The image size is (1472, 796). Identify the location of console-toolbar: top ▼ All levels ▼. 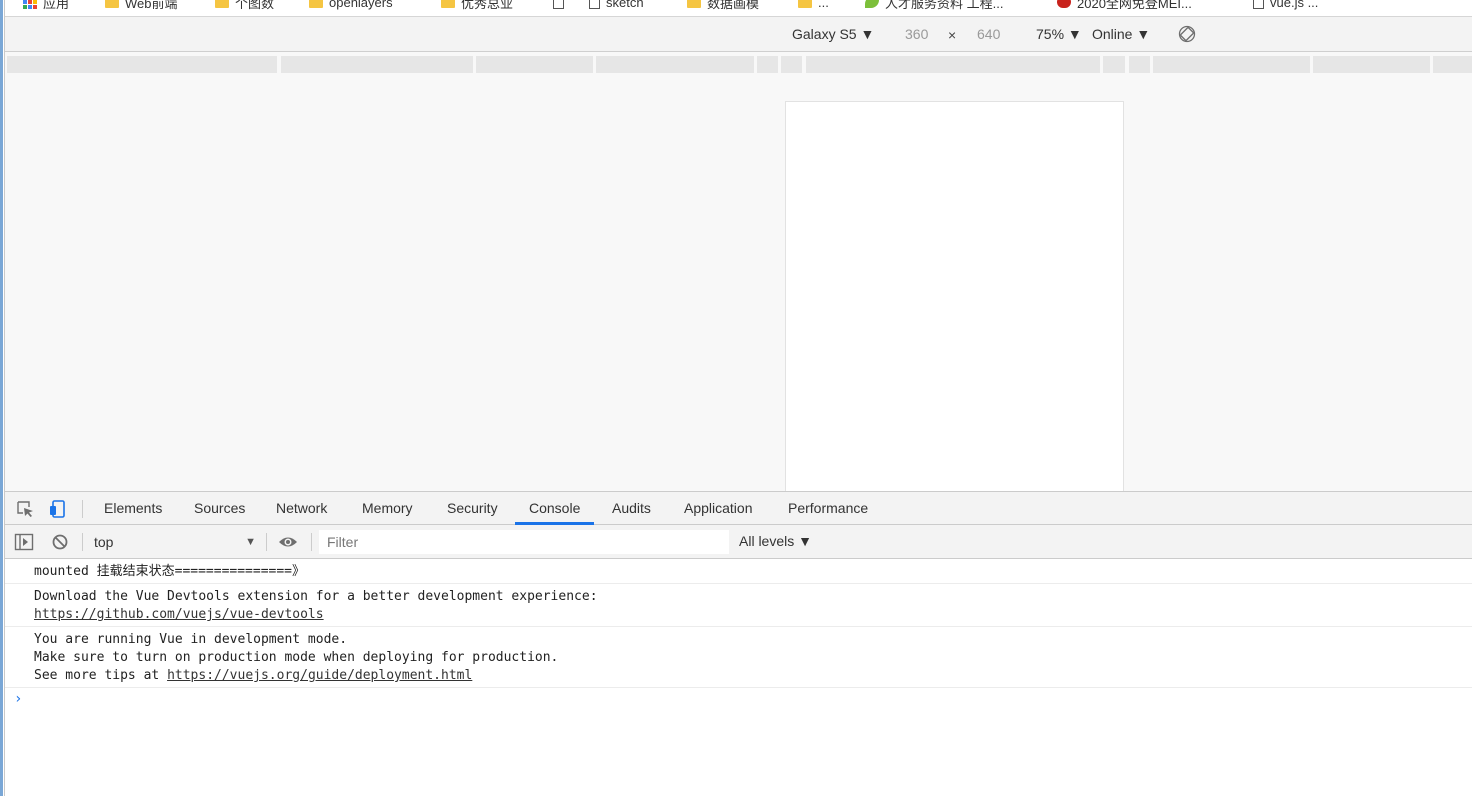
(738, 542).